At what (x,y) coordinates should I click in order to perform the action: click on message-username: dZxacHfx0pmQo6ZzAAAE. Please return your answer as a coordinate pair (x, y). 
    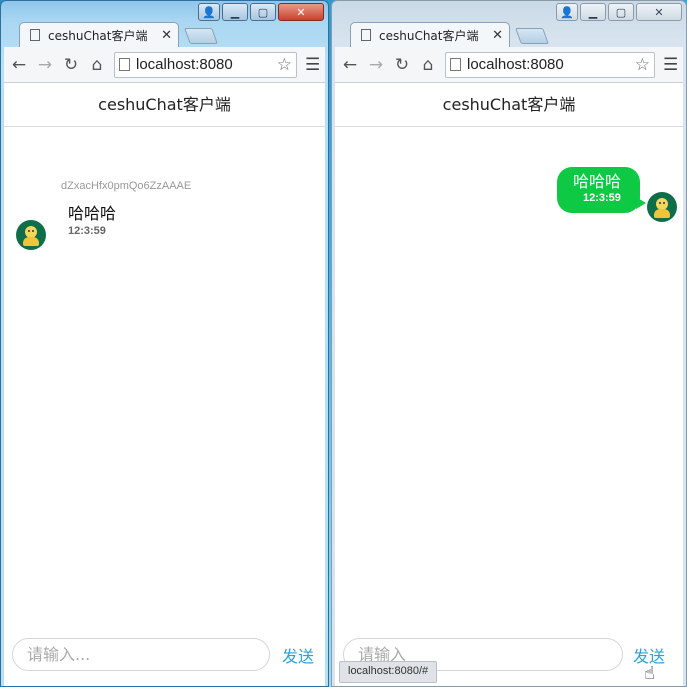
    Looking at the image, I should click on (126, 186).